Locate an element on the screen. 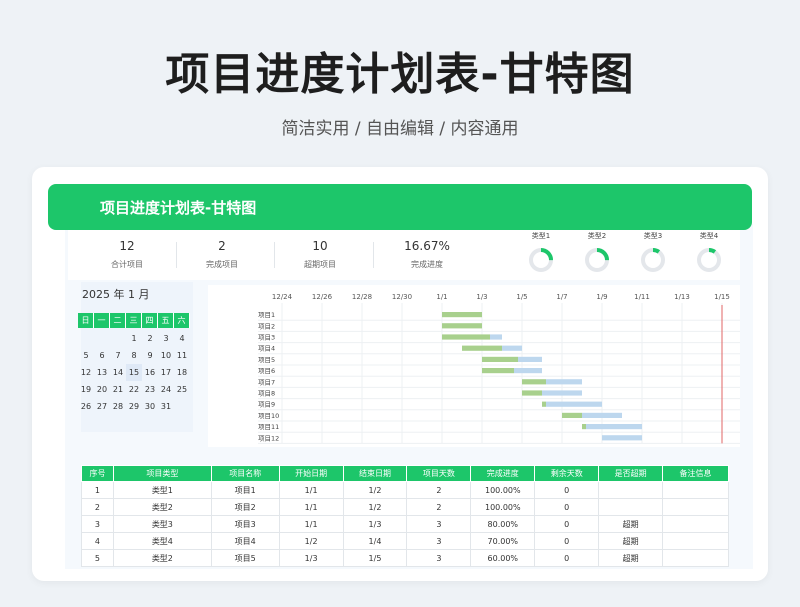 The image size is (800, 607). calendar-day: 23 is located at coordinates (150, 389).